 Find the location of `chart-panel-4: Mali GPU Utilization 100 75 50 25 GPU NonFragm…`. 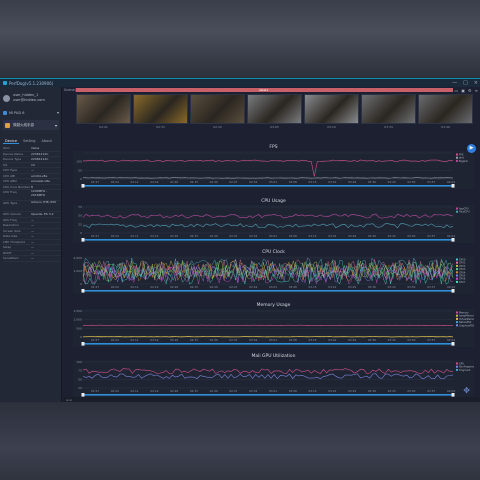

chart-panel-4: Mali GPU Utilization 100 75 50 25 GPU NonFragm… is located at coordinates (273, 376).